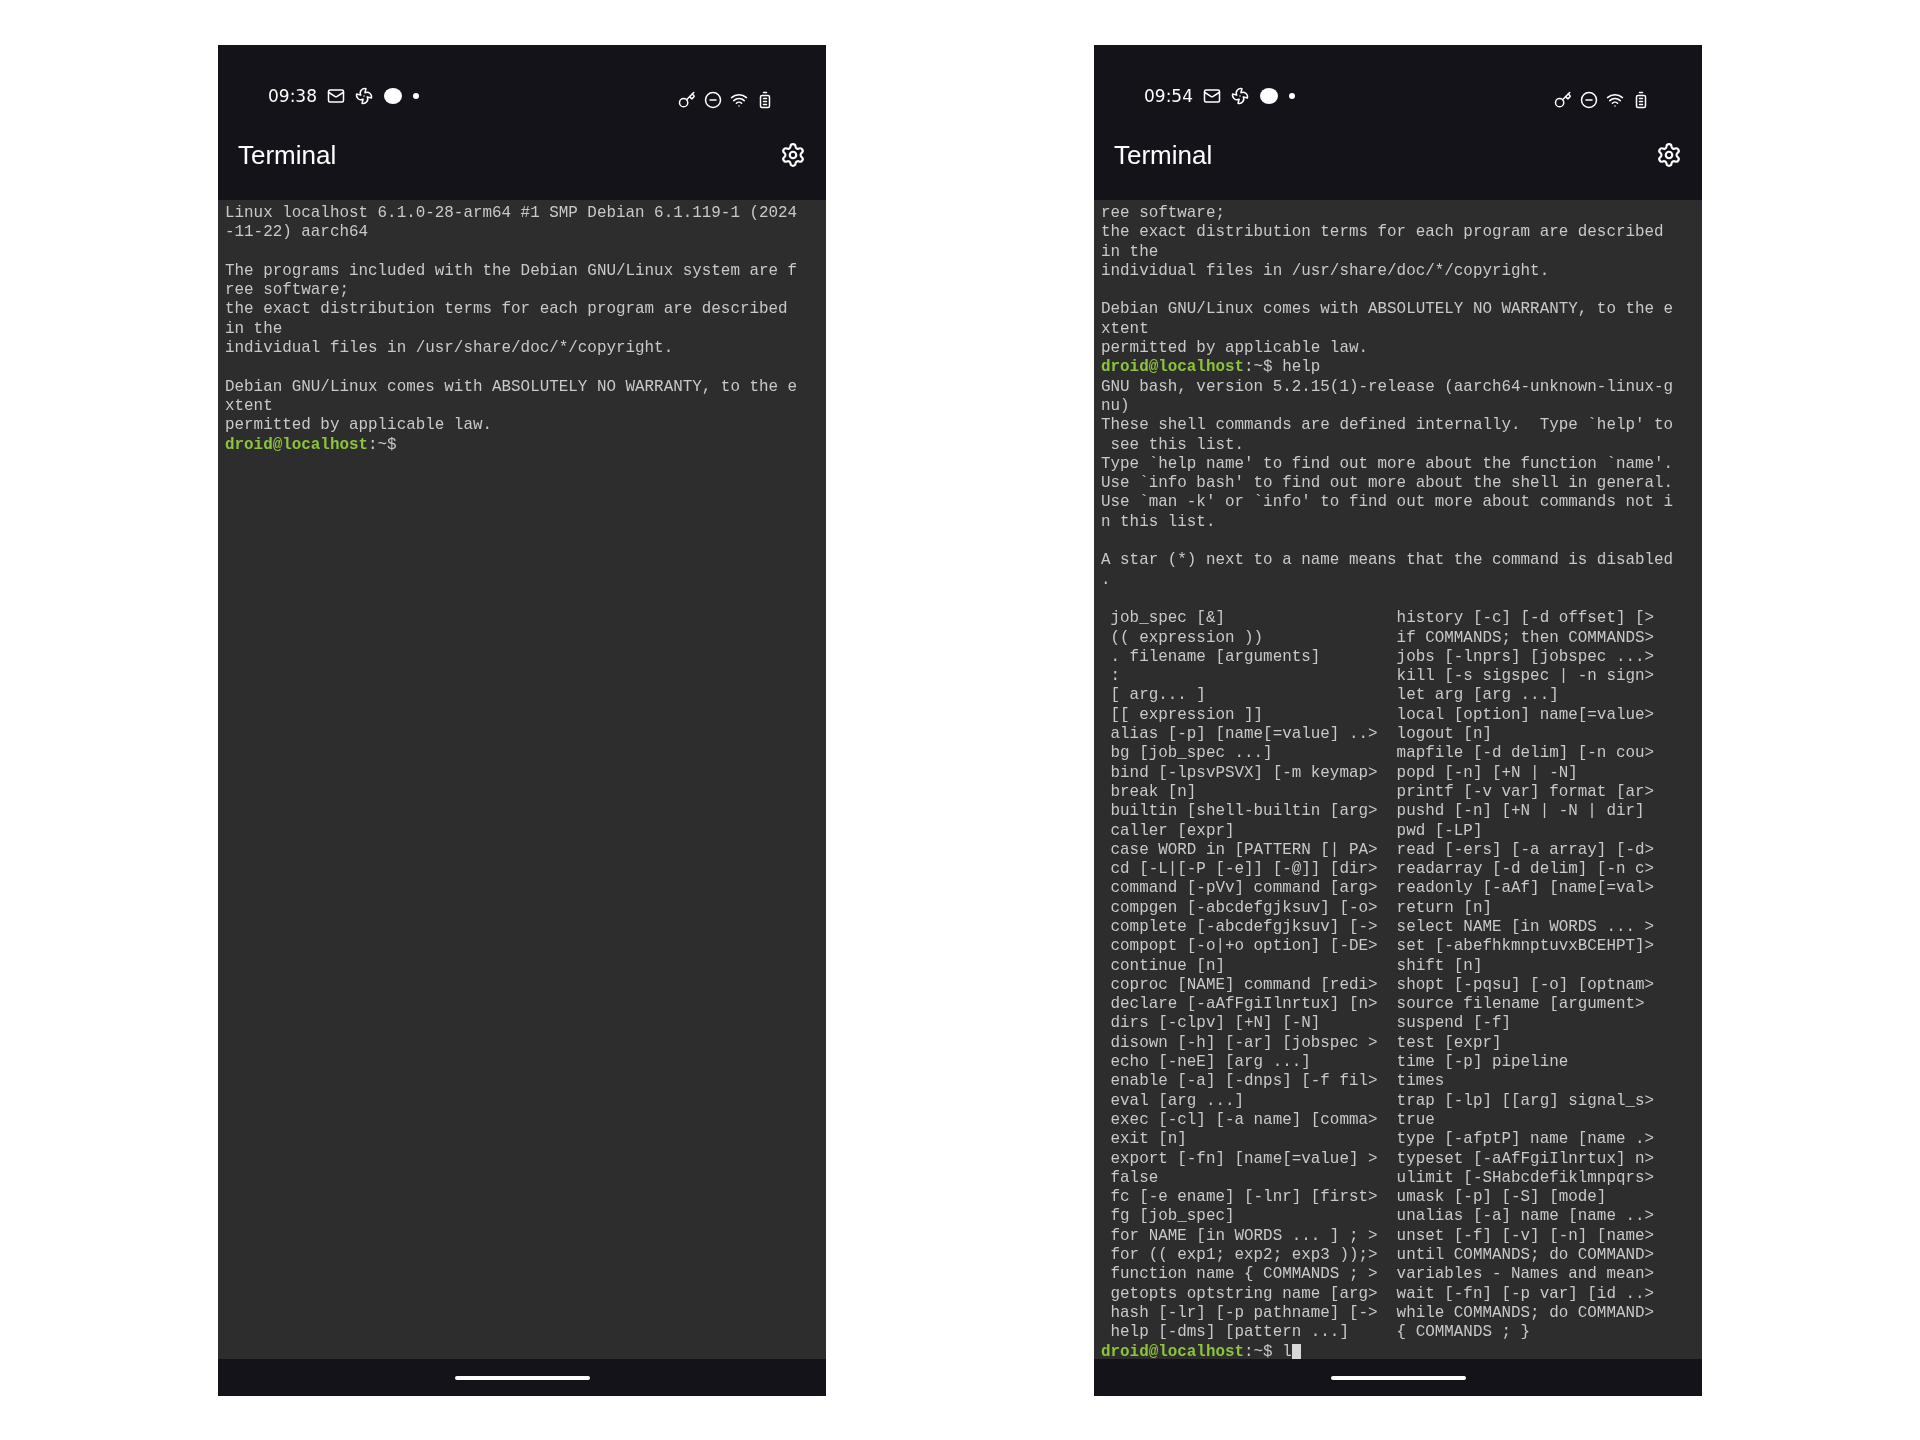  Describe the element at coordinates (336, 96) in the screenshot. I see `mail-icon` at that location.